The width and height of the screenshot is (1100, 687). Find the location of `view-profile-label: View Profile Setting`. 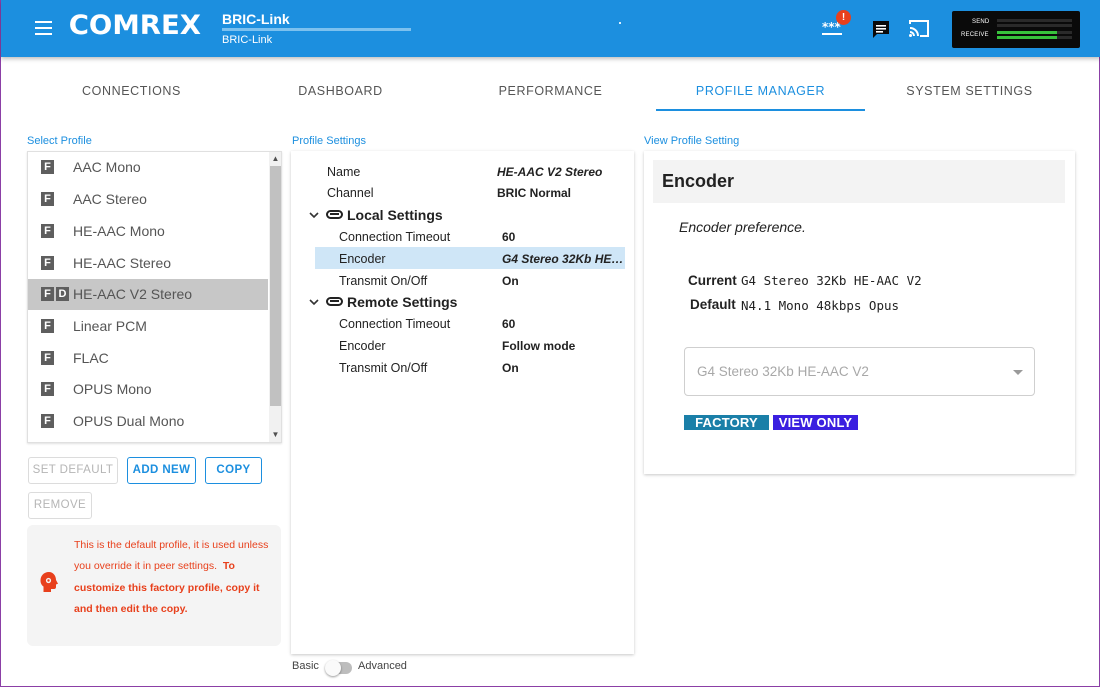

view-profile-label: View Profile Setting is located at coordinates (692, 141).